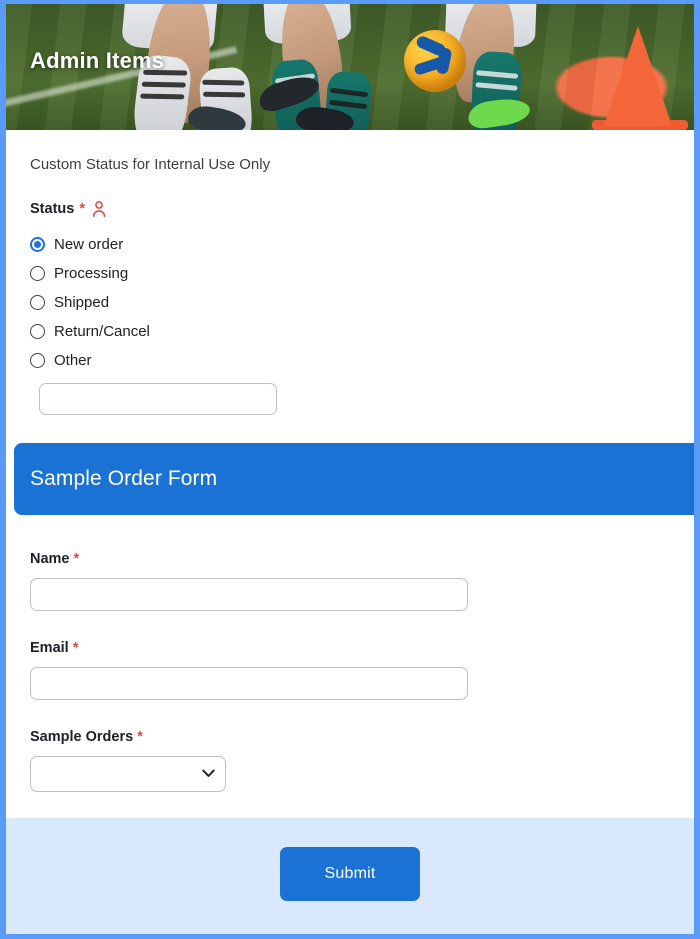 The width and height of the screenshot is (700, 939). Describe the element at coordinates (99, 209) in the screenshot. I see `person-icon` at that location.